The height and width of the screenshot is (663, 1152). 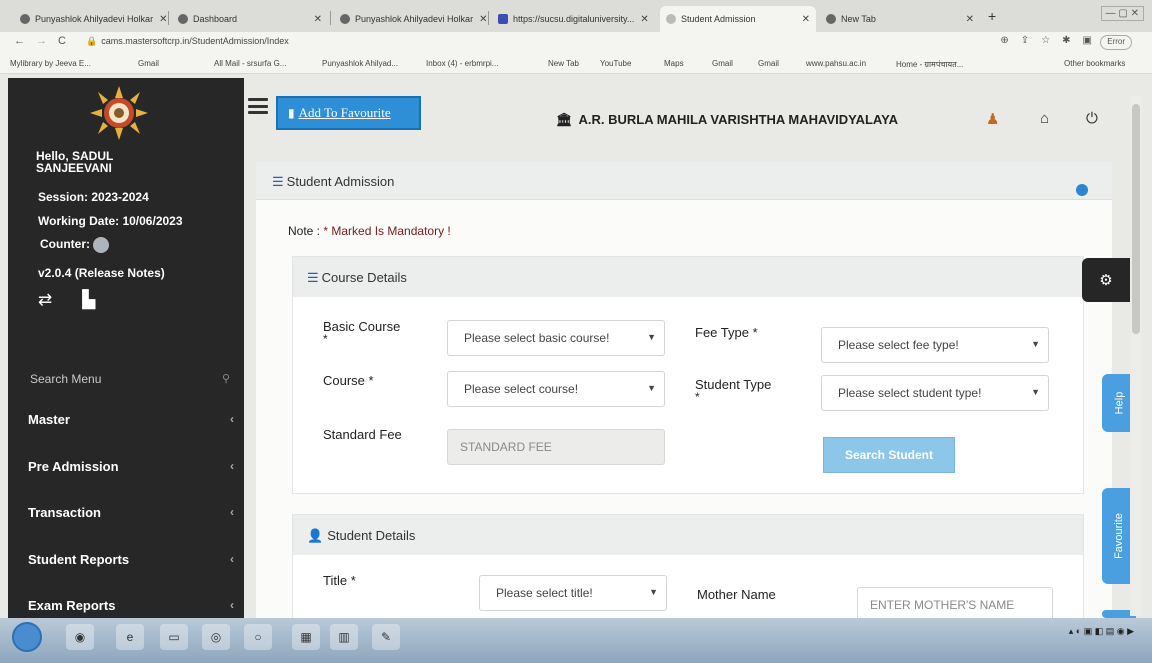 I want to click on bookmark-icon: ▮, so click(x=291, y=112).